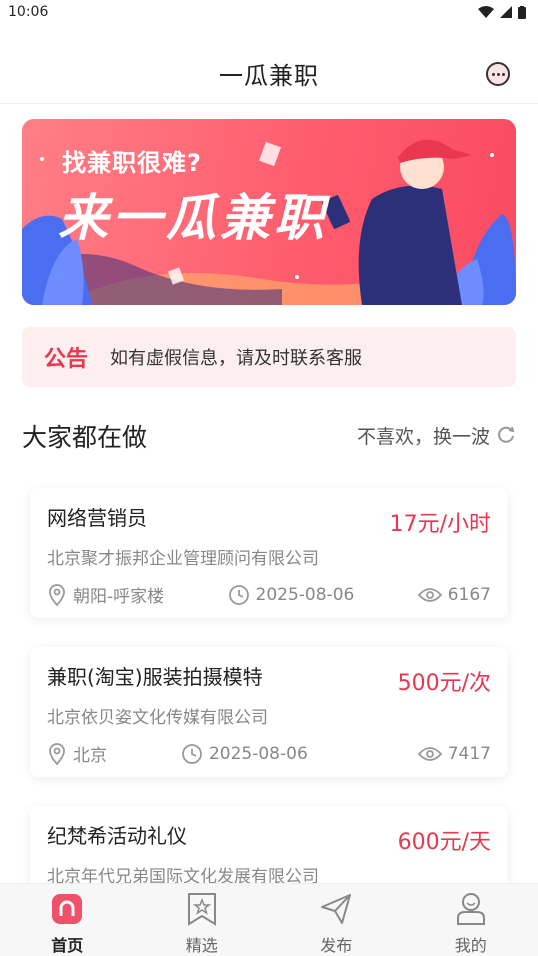  I want to click on job-views: 7417, so click(454, 753).